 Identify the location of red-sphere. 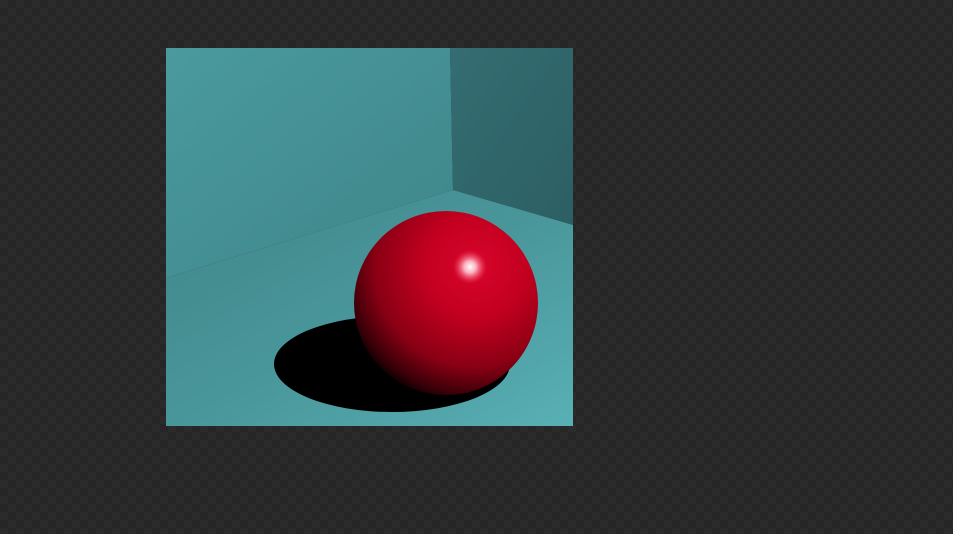
(446, 303).